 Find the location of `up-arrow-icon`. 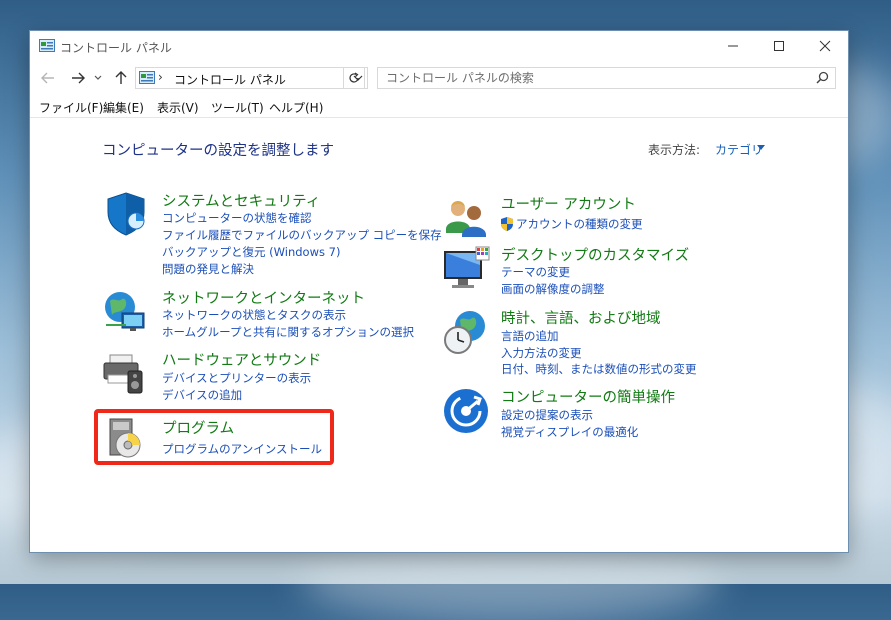

up-arrow-icon is located at coordinates (121, 77).